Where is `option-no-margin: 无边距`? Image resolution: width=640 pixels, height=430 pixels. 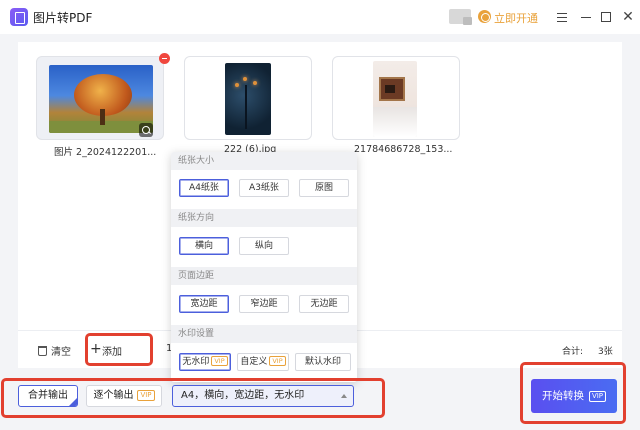
option-no-margin: 无边距 is located at coordinates (324, 304).